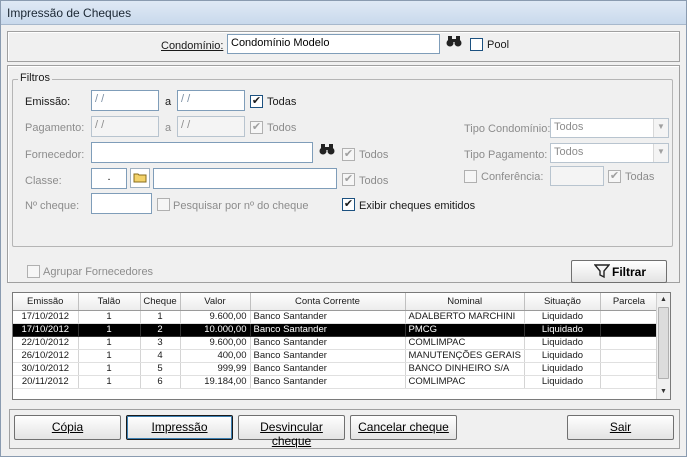  Describe the element at coordinates (507, 129) in the screenshot. I see `tipo-condominio-label: Tipo Condomínio:` at that location.